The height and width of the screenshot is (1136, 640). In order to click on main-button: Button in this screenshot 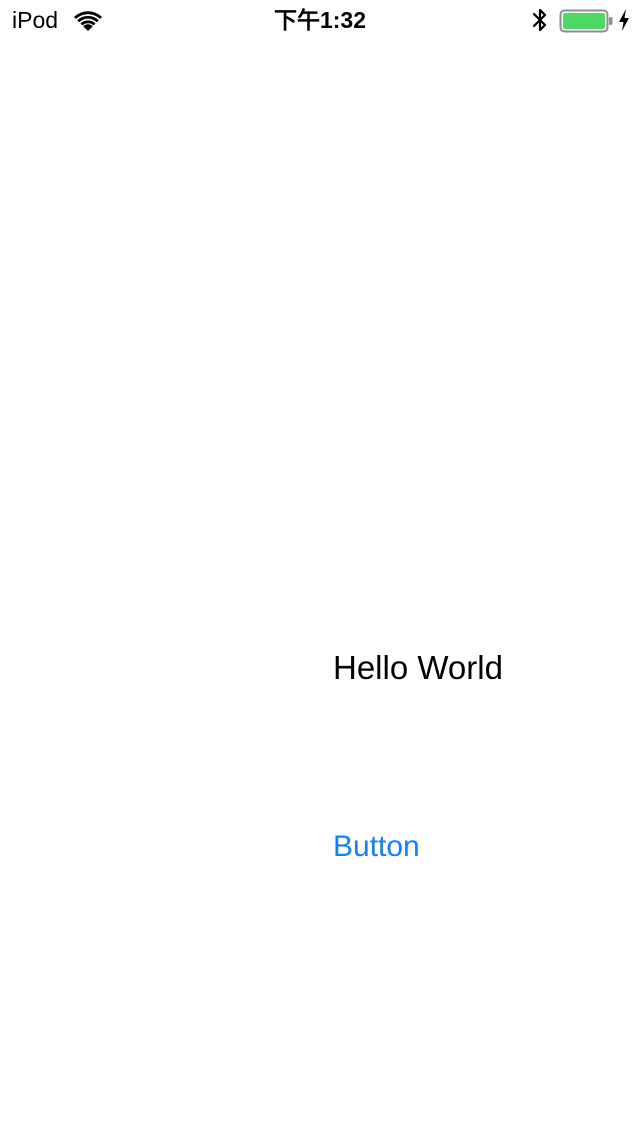, I will do `click(376, 847)`.